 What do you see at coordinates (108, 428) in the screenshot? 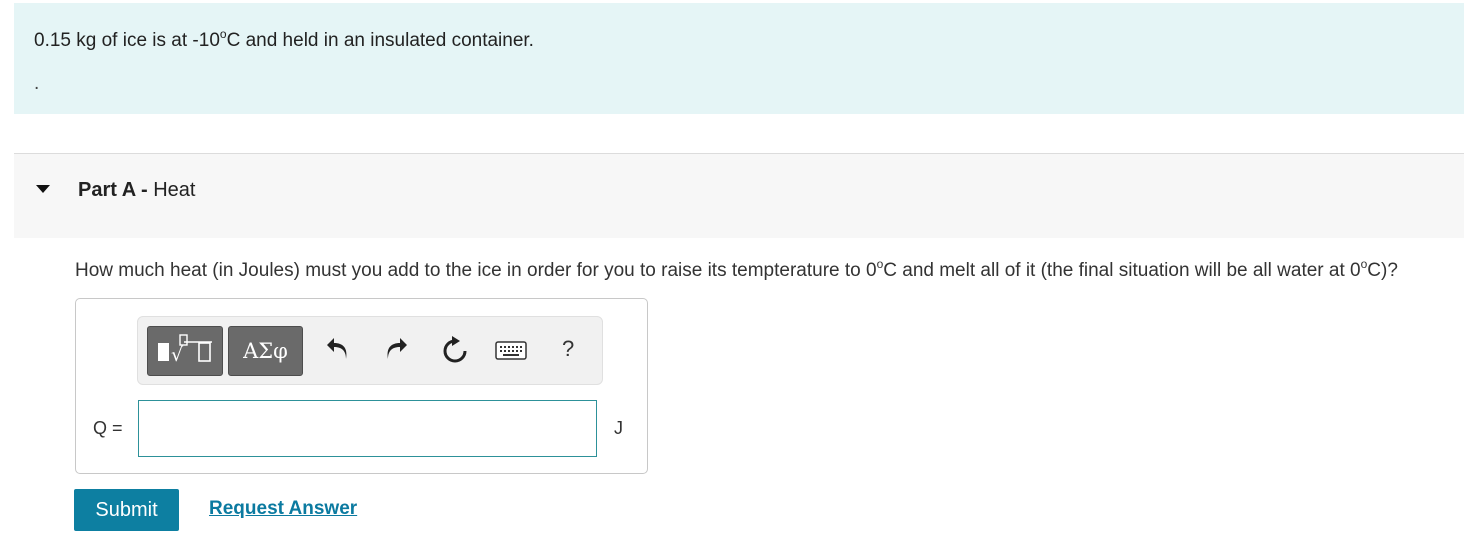
I see `variable-label: Q =` at bounding box center [108, 428].